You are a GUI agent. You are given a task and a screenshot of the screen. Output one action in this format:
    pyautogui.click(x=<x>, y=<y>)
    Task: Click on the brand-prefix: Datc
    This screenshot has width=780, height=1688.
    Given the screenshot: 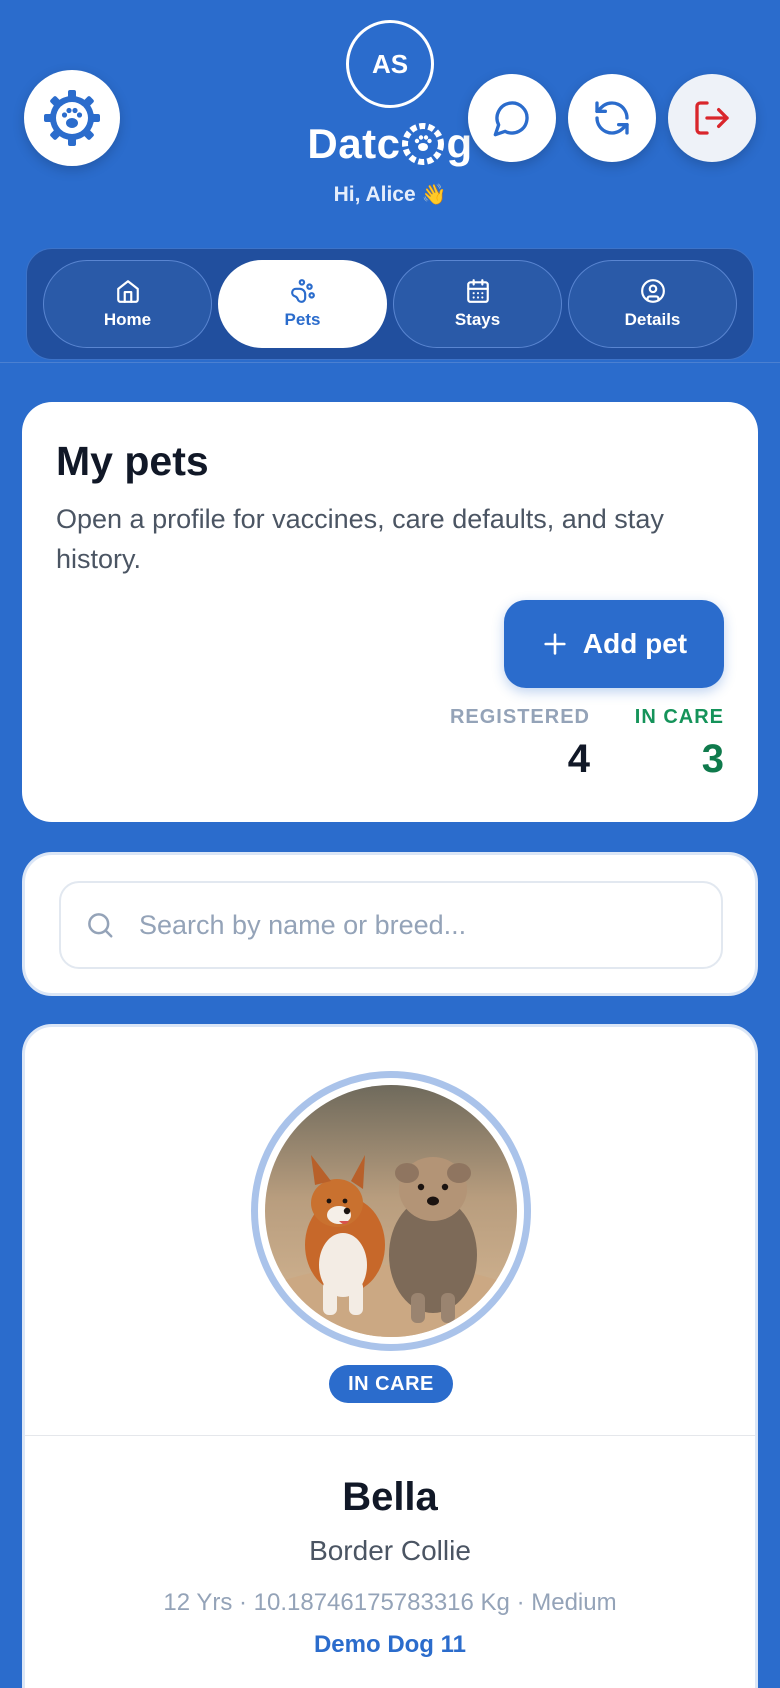 What is the action you would take?
    pyautogui.click(x=354, y=143)
    